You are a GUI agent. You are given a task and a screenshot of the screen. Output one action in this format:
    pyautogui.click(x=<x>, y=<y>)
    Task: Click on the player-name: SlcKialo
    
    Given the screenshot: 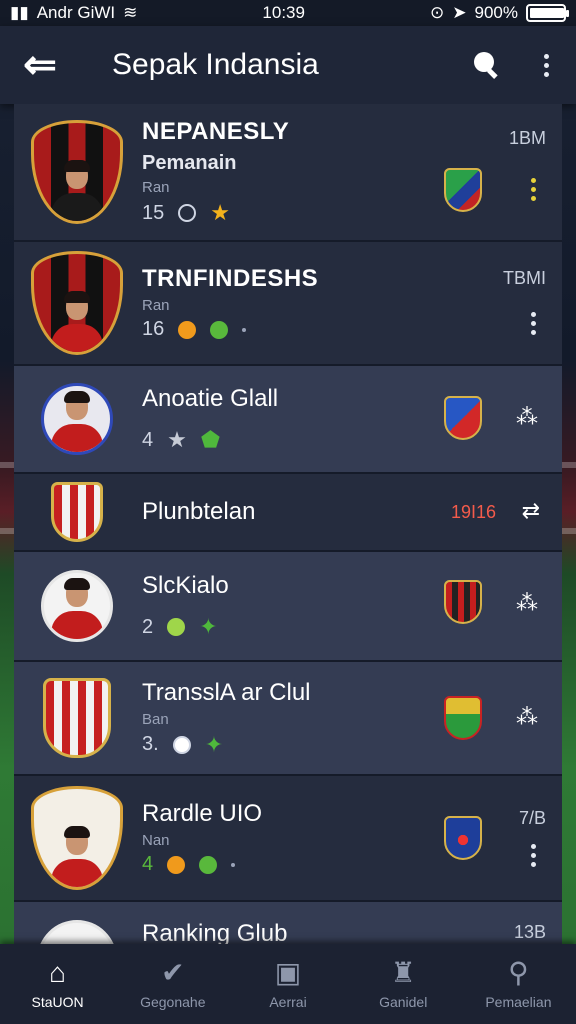 What is the action you would take?
    pyautogui.click(x=185, y=585)
    